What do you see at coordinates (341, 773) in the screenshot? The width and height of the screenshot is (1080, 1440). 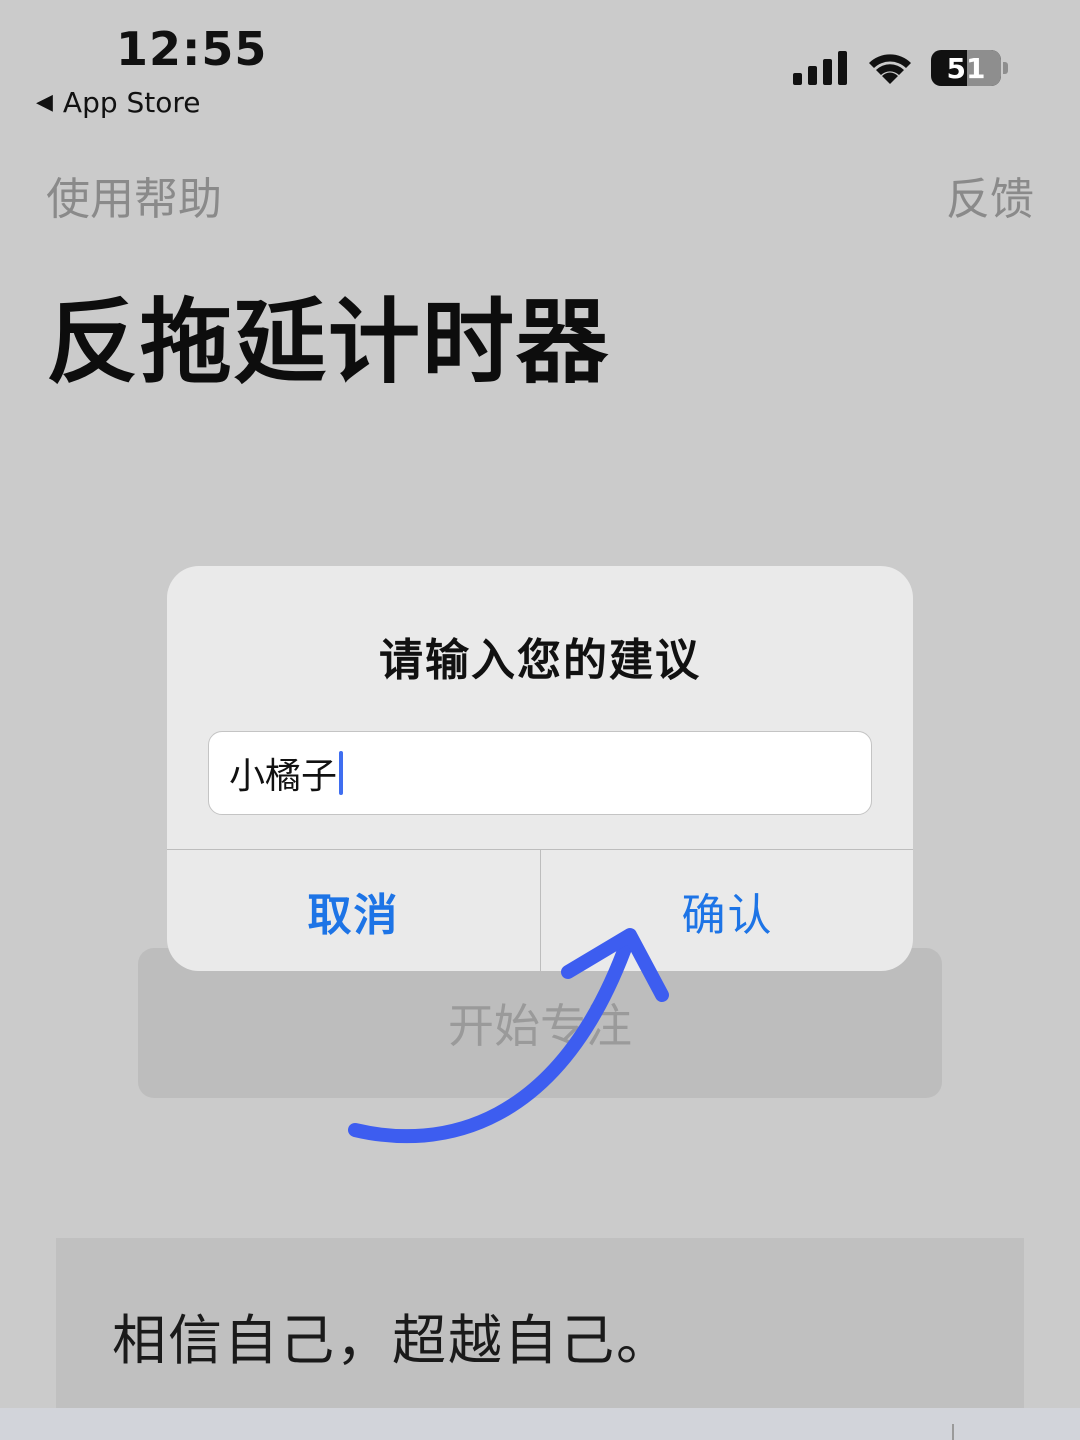 I see `text-caret` at bounding box center [341, 773].